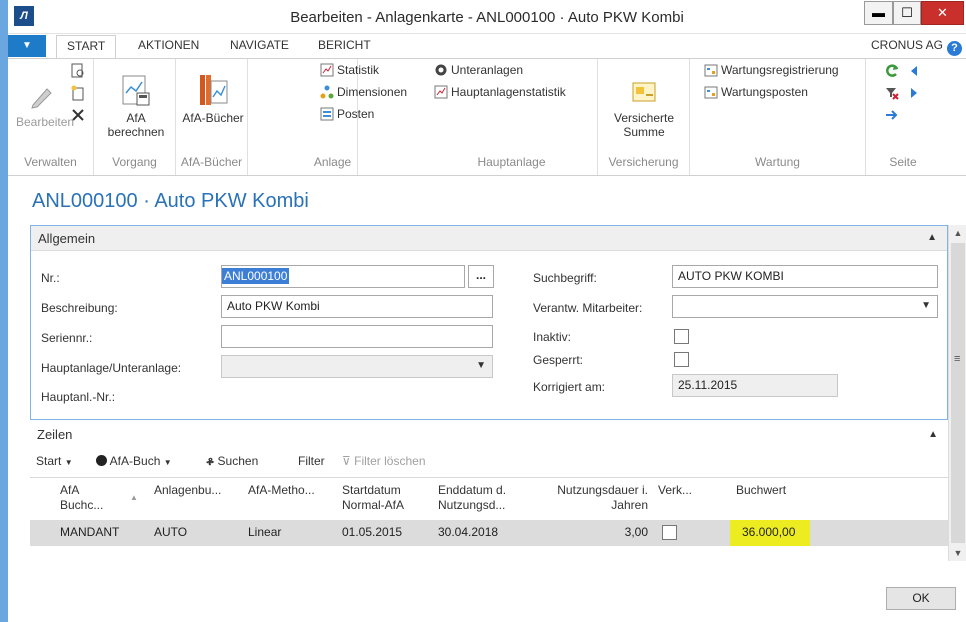 This screenshot has height=622, width=966. I want to click on filter-button: Filter, so click(311, 461).